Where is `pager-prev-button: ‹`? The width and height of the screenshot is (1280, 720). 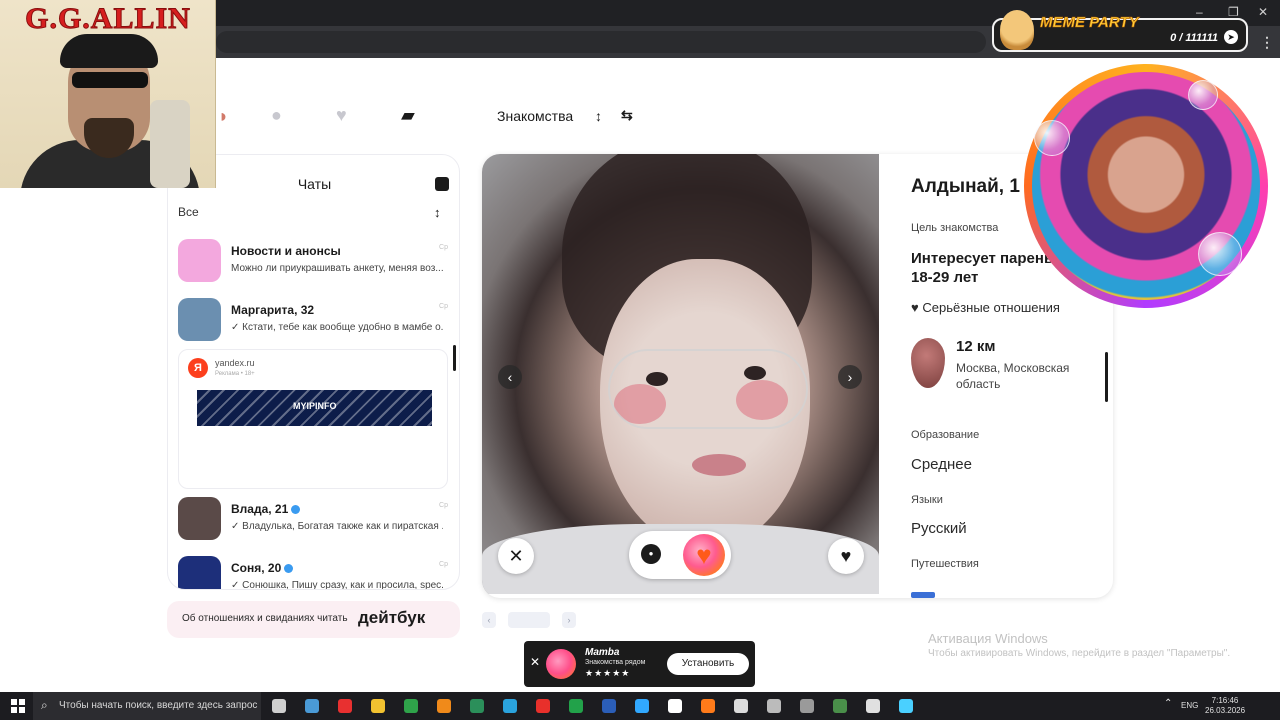
pager-prev-button: ‹ is located at coordinates (489, 620).